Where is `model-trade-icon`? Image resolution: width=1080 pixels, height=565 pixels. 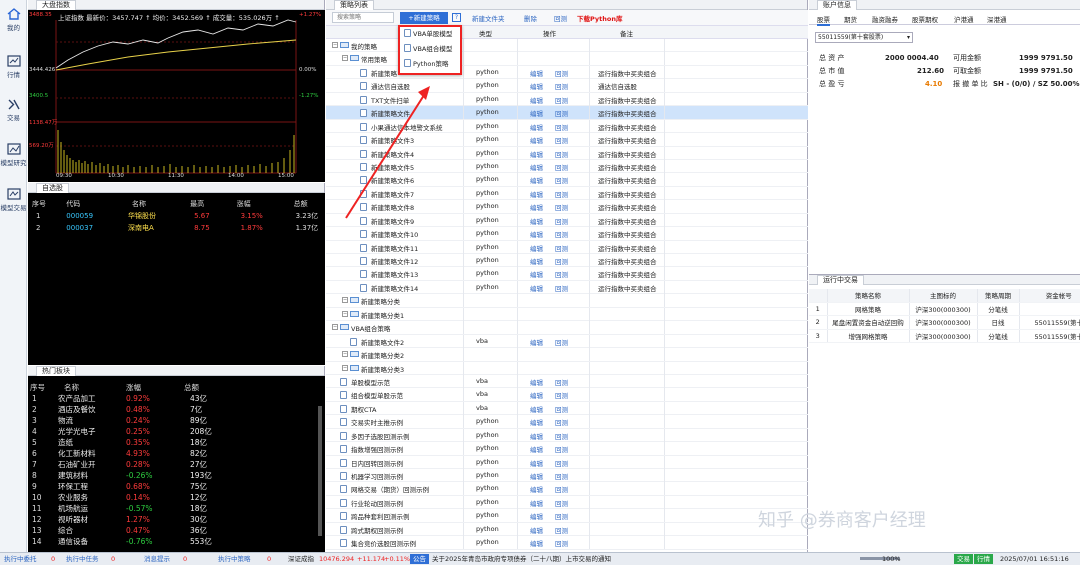 model-trade-icon is located at coordinates (13, 194).